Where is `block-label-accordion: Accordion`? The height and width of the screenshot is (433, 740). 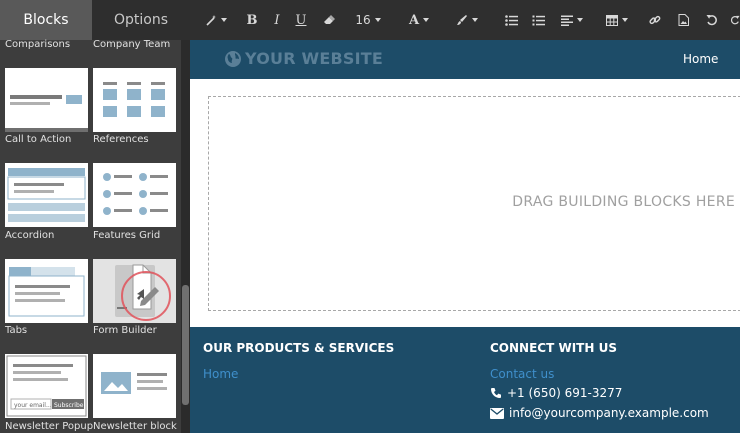 block-label-accordion: Accordion is located at coordinates (30, 235).